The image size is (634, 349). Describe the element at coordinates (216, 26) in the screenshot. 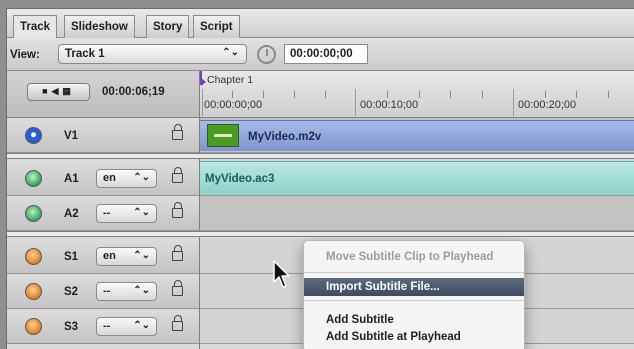

I see `tab-script: Script` at that location.